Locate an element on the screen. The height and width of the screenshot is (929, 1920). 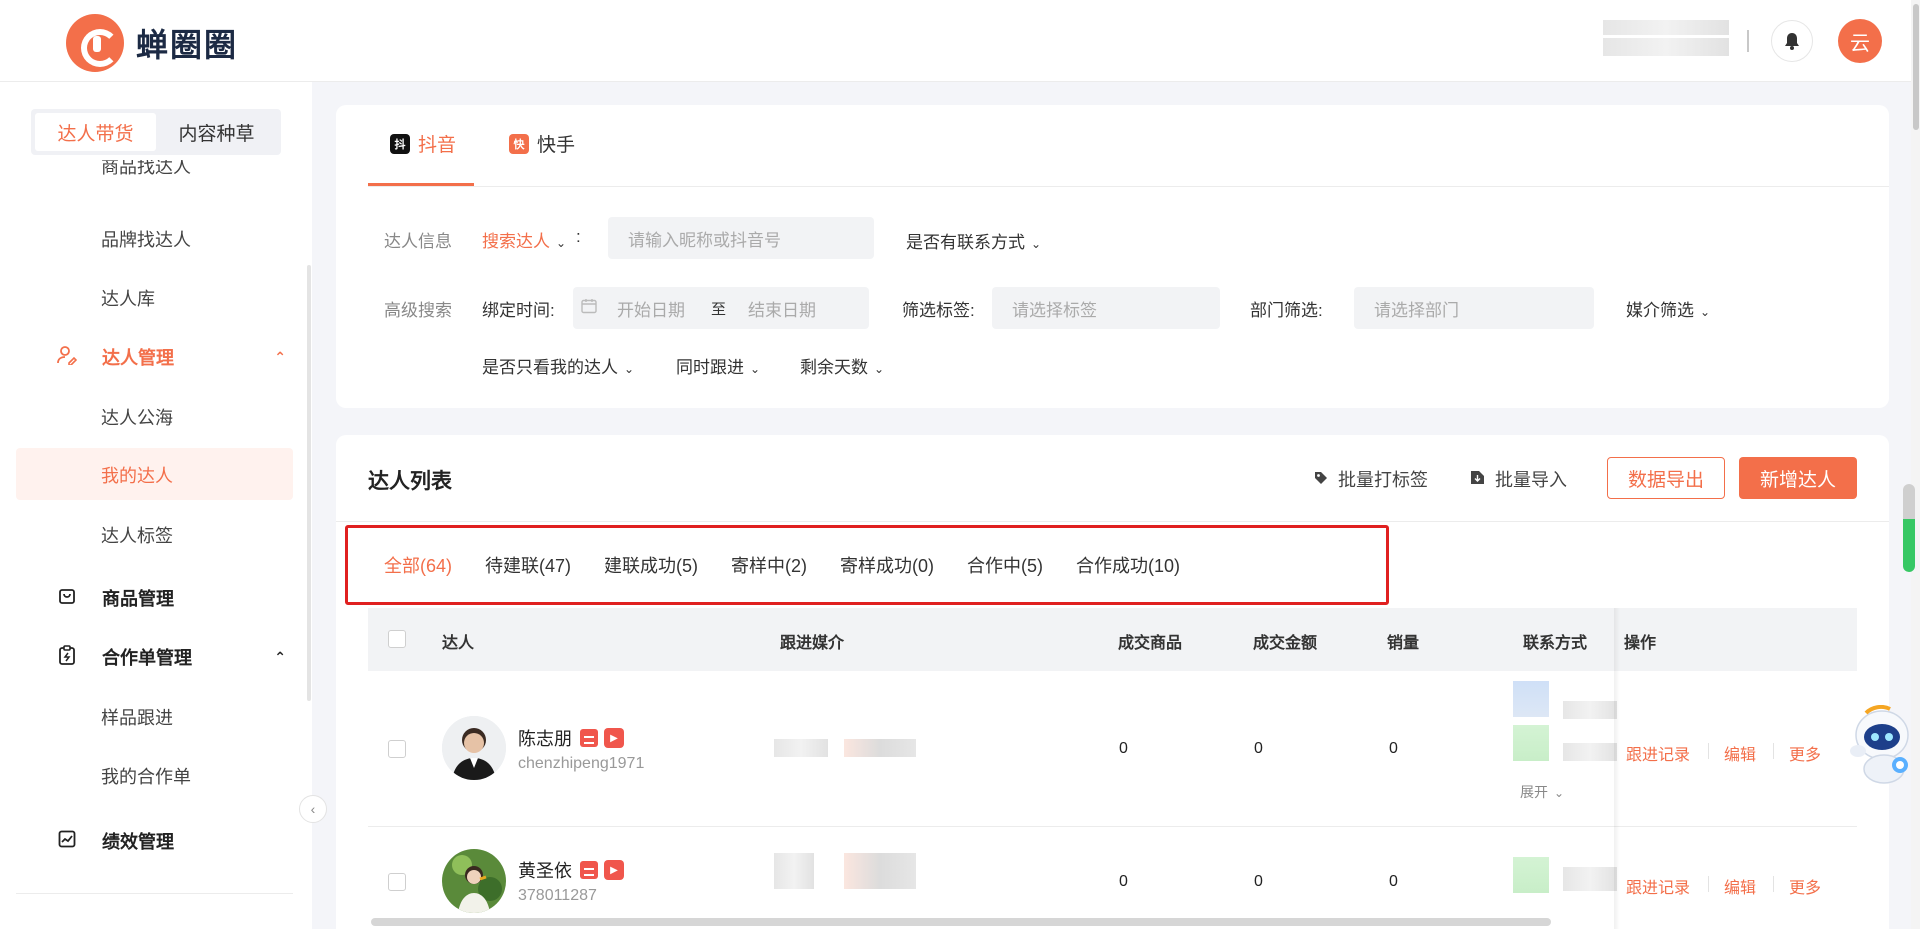
douyin-icon: 抖 is located at coordinates (400, 143).